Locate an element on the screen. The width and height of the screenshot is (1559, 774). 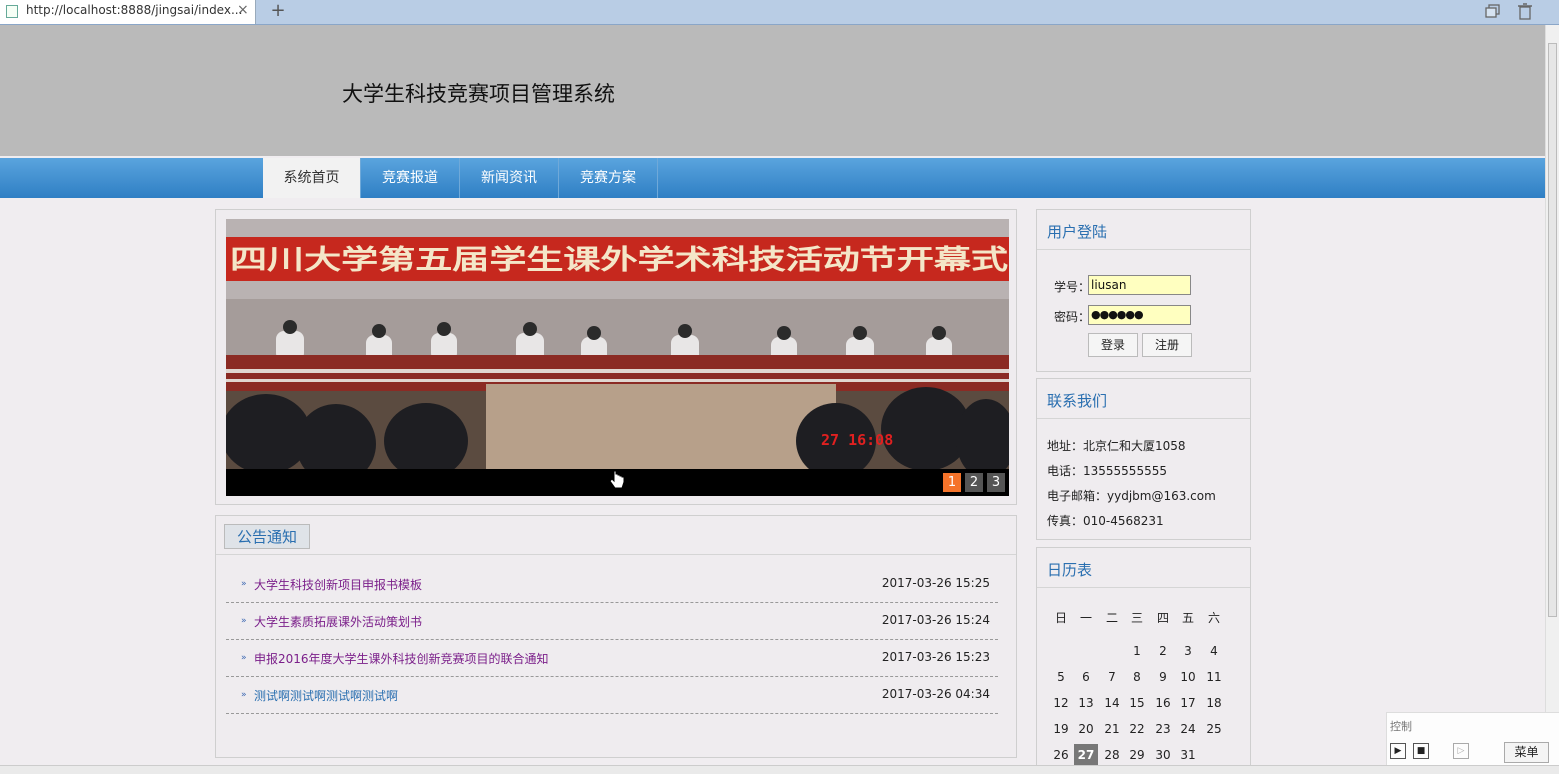
hand-cursor-icon is located at coordinates (617, 479).